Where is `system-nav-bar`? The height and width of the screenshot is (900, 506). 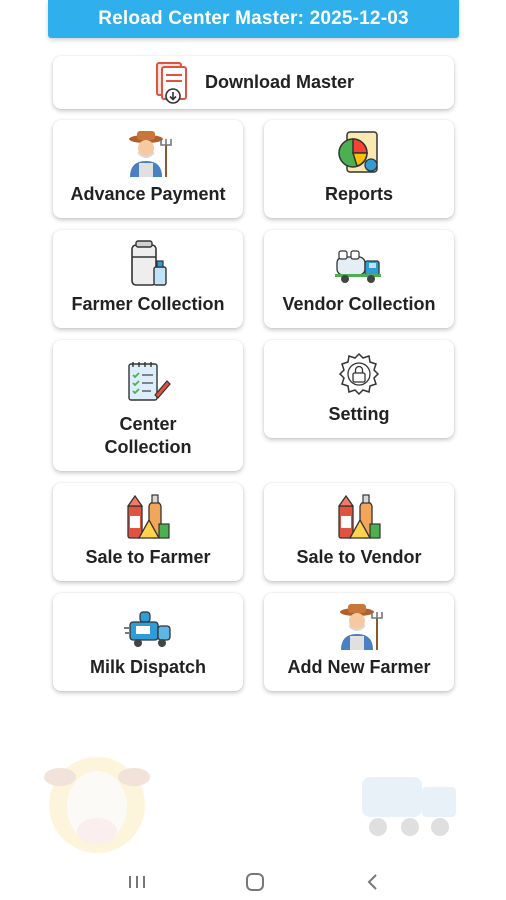
system-nav-bar is located at coordinates (253, 881).